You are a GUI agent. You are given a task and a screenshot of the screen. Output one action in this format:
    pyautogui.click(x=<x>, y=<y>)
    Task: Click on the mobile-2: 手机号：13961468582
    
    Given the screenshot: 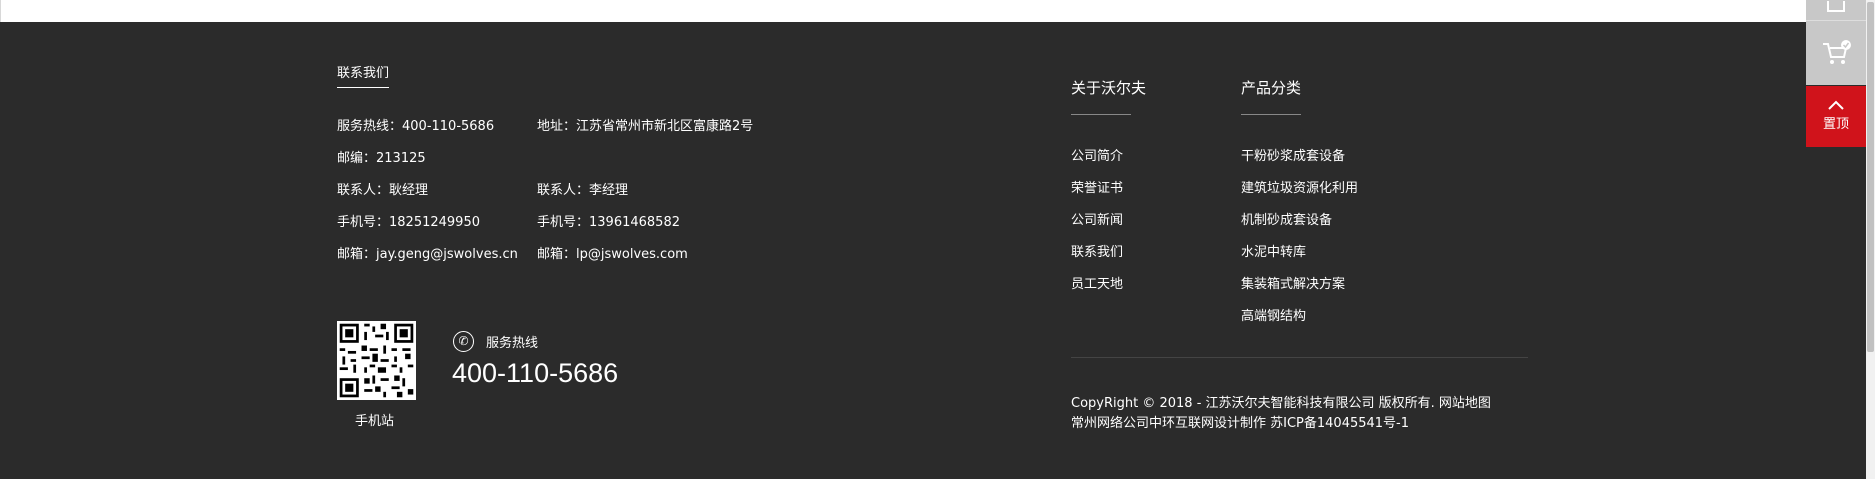 What is the action you would take?
    pyautogui.click(x=608, y=222)
    